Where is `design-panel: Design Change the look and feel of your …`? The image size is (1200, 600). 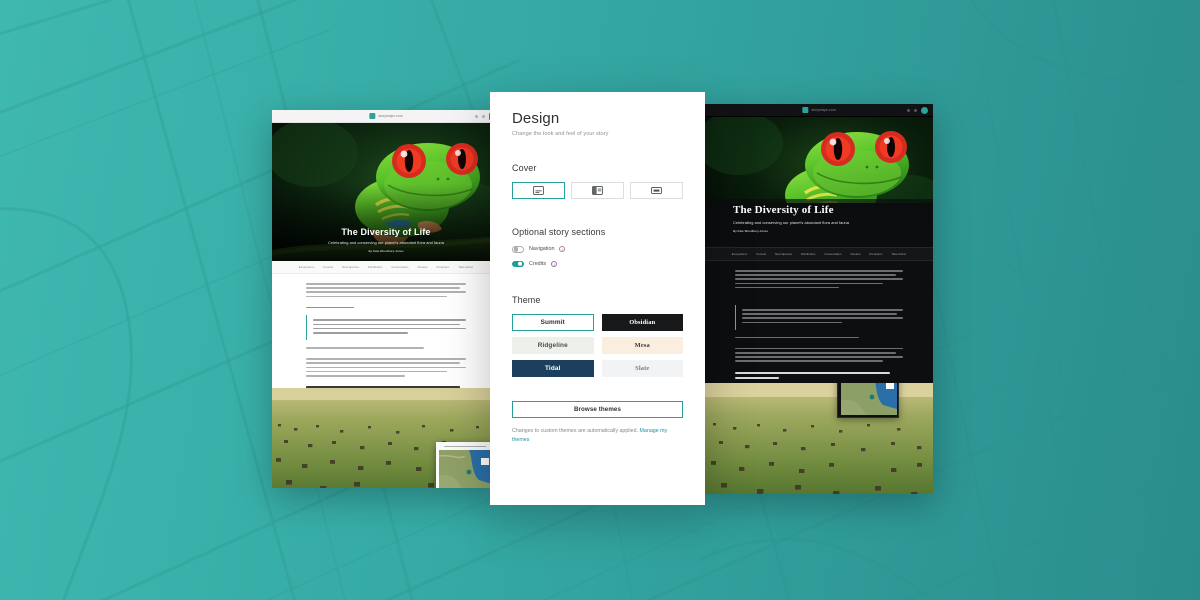
design-panel: Design Change the look and feel of your … is located at coordinates (597, 298).